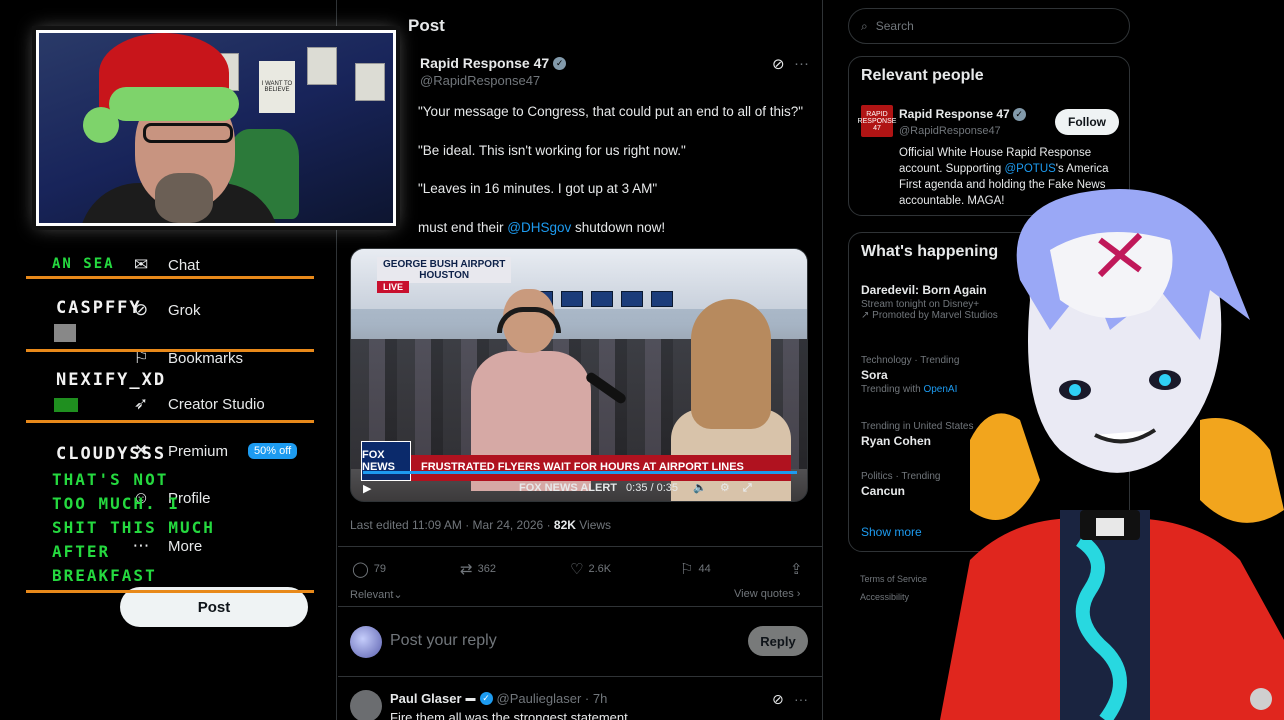 This screenshot has height=720, width=1284. Describe the element at coordinates (600, 569) in the screenshot. I see `like-count: 2.6K` at that location.